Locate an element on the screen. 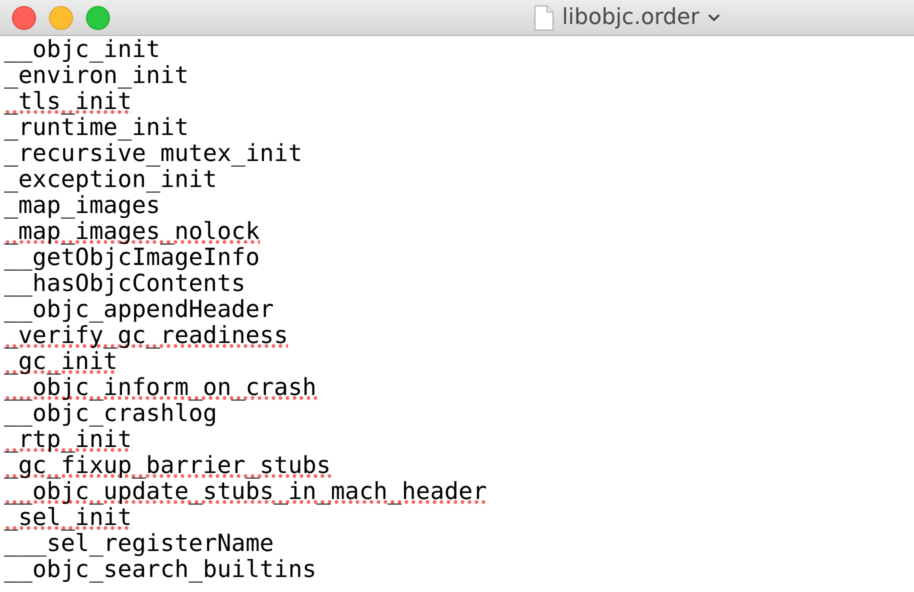 The width and height of the screenshot is (914, 592). text-line: _environ_init is located at coordinates (96, 75).